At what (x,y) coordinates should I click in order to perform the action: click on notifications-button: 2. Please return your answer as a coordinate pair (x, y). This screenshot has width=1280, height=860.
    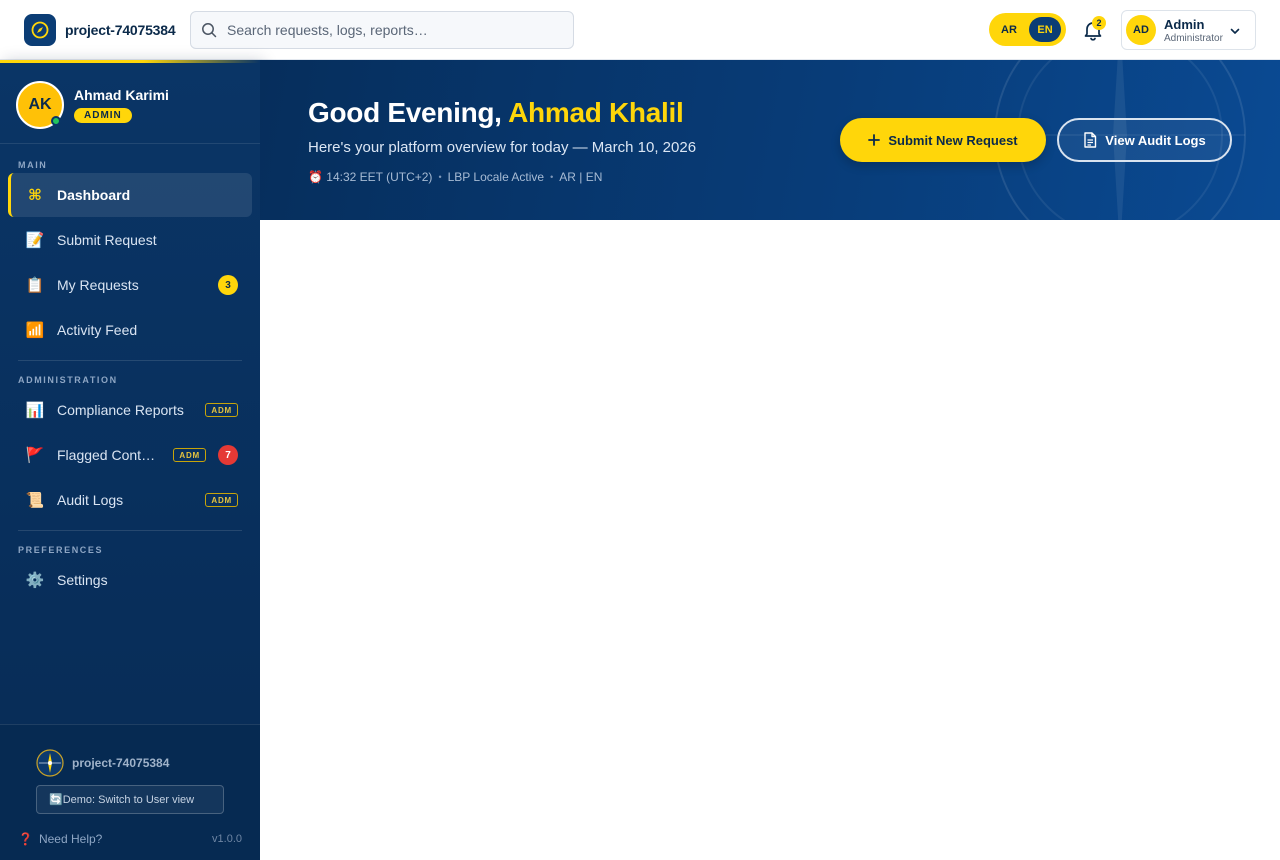
    Looking at the image, I should click on (1094, 29).